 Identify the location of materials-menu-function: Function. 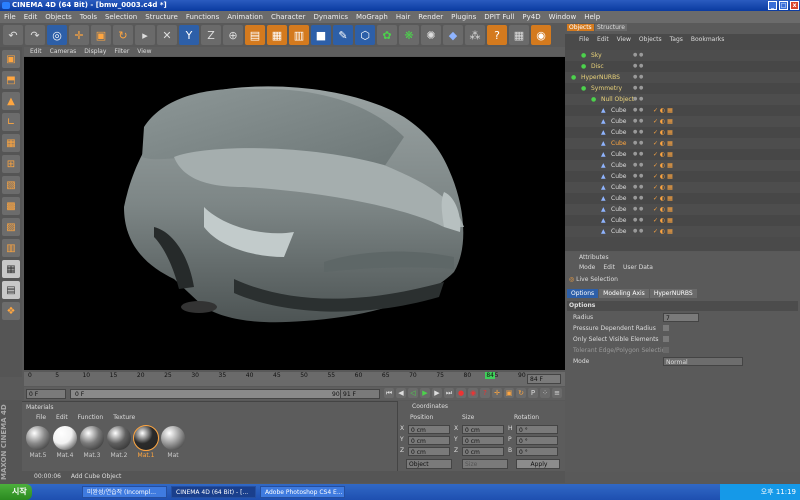
(91, 417).